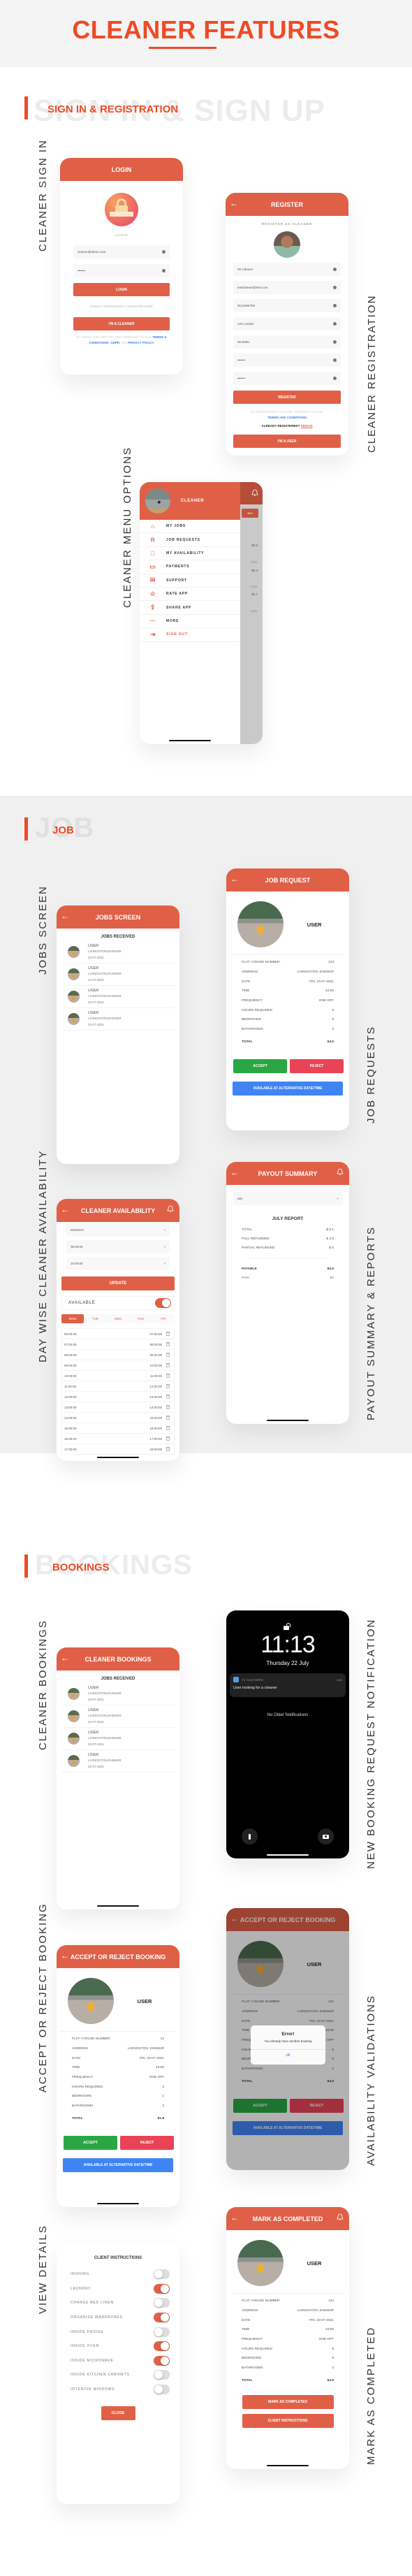  What do you see at coordinates (121, 270) in the screenshot?
I see `password-field: •••••••` at bounding box center [121, 270].